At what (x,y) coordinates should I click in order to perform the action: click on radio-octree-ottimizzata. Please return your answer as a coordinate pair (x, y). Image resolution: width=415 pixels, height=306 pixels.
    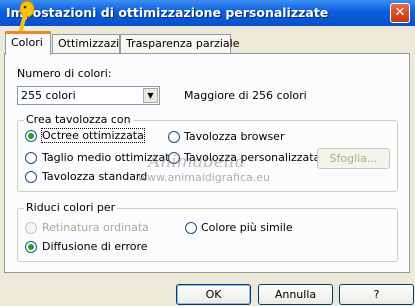
    Looking at the image, I should click on (31, 136).